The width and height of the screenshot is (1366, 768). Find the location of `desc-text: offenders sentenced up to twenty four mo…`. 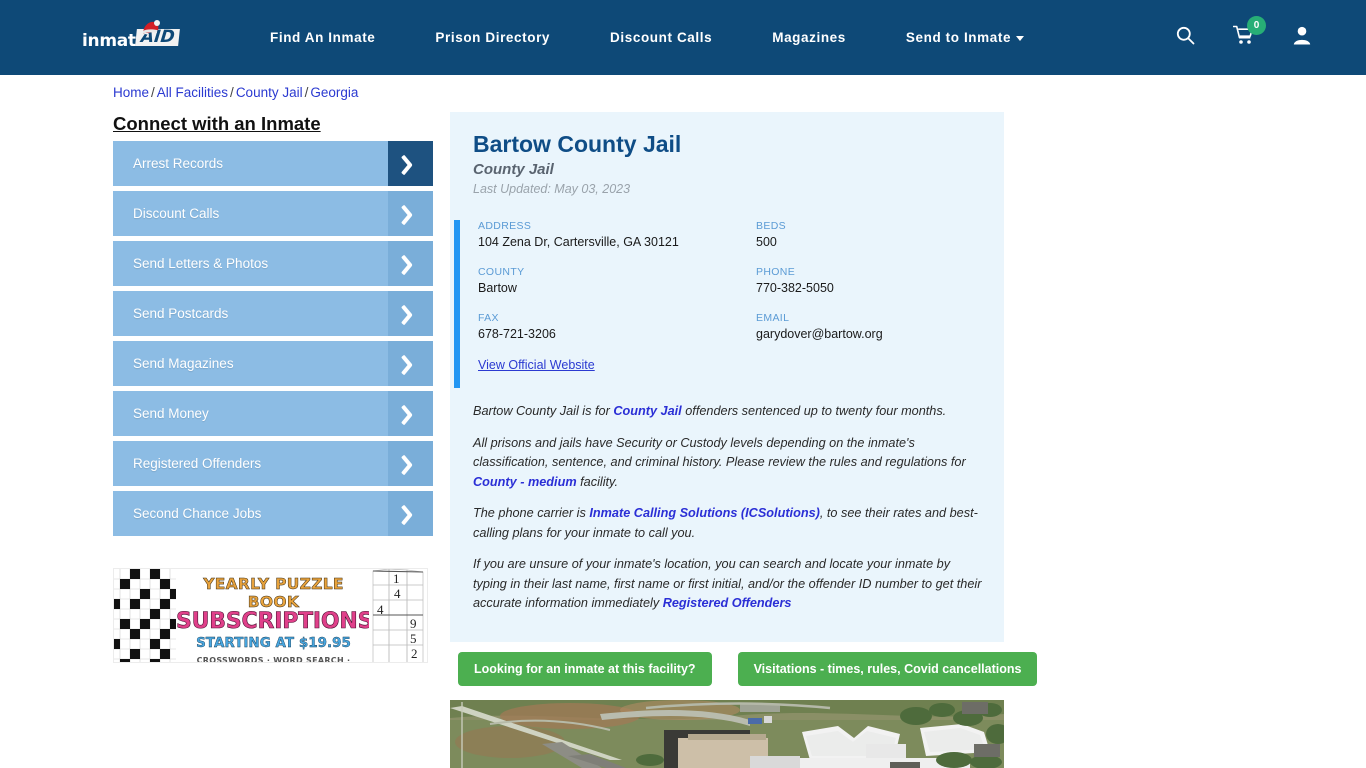

desc-text: offenders sentenced up to twenty four mo… is located at coordinates (814, 411).